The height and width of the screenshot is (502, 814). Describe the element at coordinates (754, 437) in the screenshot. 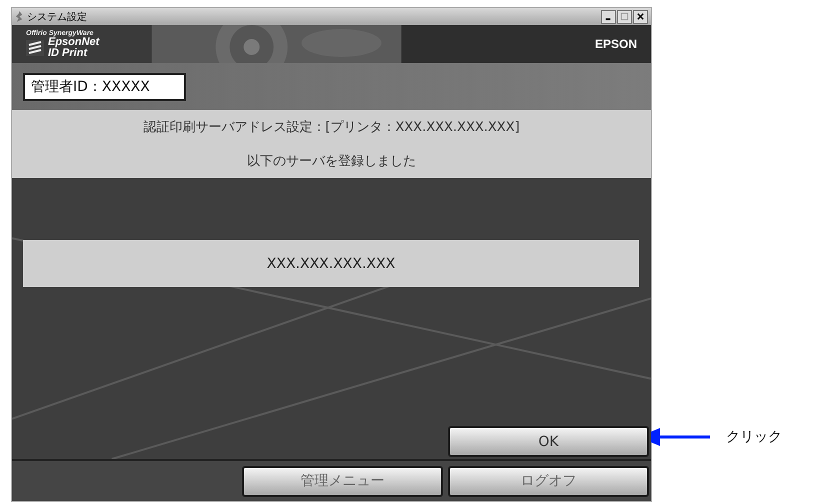

I see `annotation-label: クリック` at that location.